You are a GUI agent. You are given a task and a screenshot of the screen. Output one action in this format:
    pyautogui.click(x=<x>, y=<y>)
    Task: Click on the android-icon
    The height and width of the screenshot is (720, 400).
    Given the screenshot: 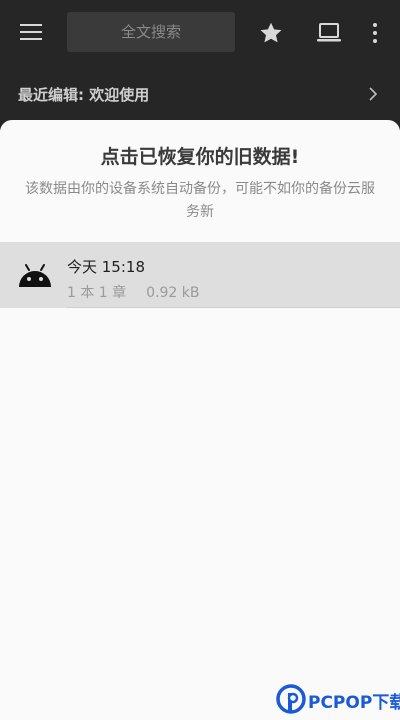 What is the action you would take?
    pyautogui.click(x=35, y=275)
    